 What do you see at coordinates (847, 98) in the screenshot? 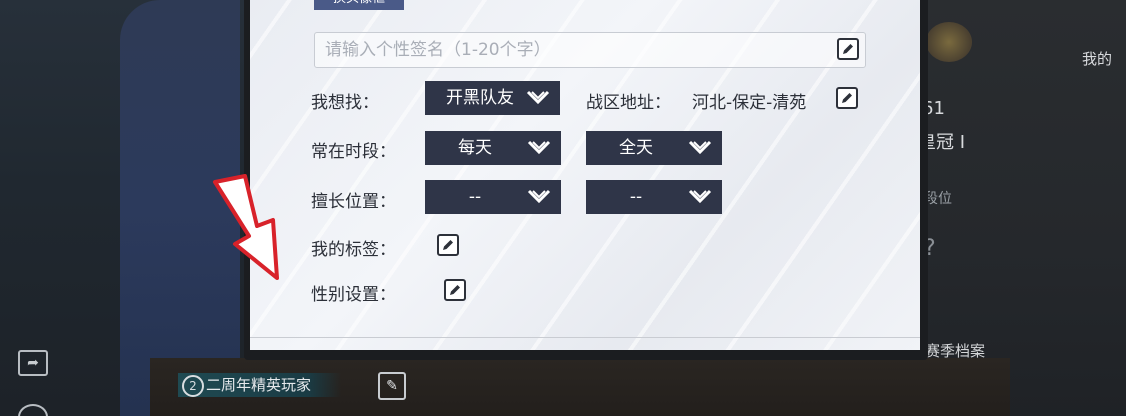
I see `region-edit-icon` at bounding box center [847, 98].